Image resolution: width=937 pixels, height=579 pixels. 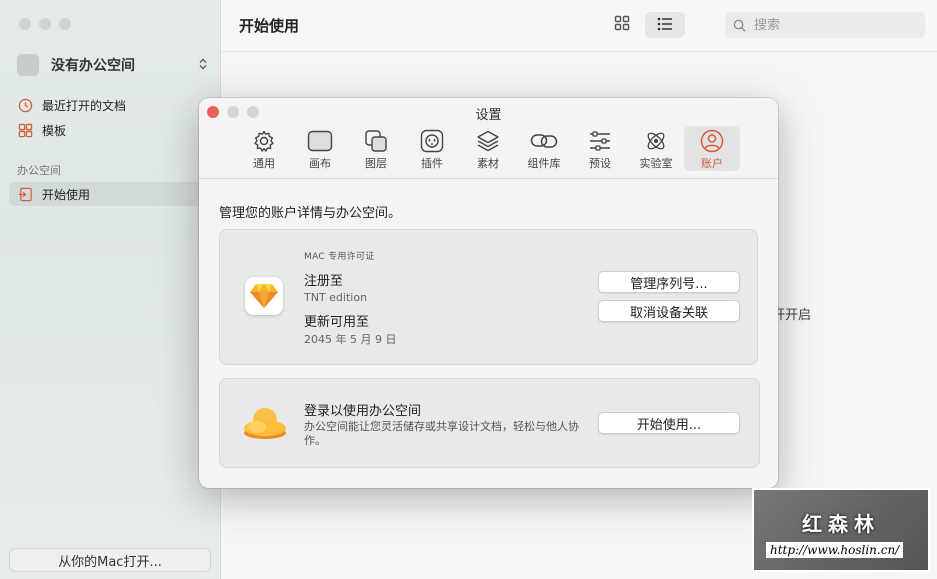 I want to click on dialog-title: 设置, so click(x=488, y=115).